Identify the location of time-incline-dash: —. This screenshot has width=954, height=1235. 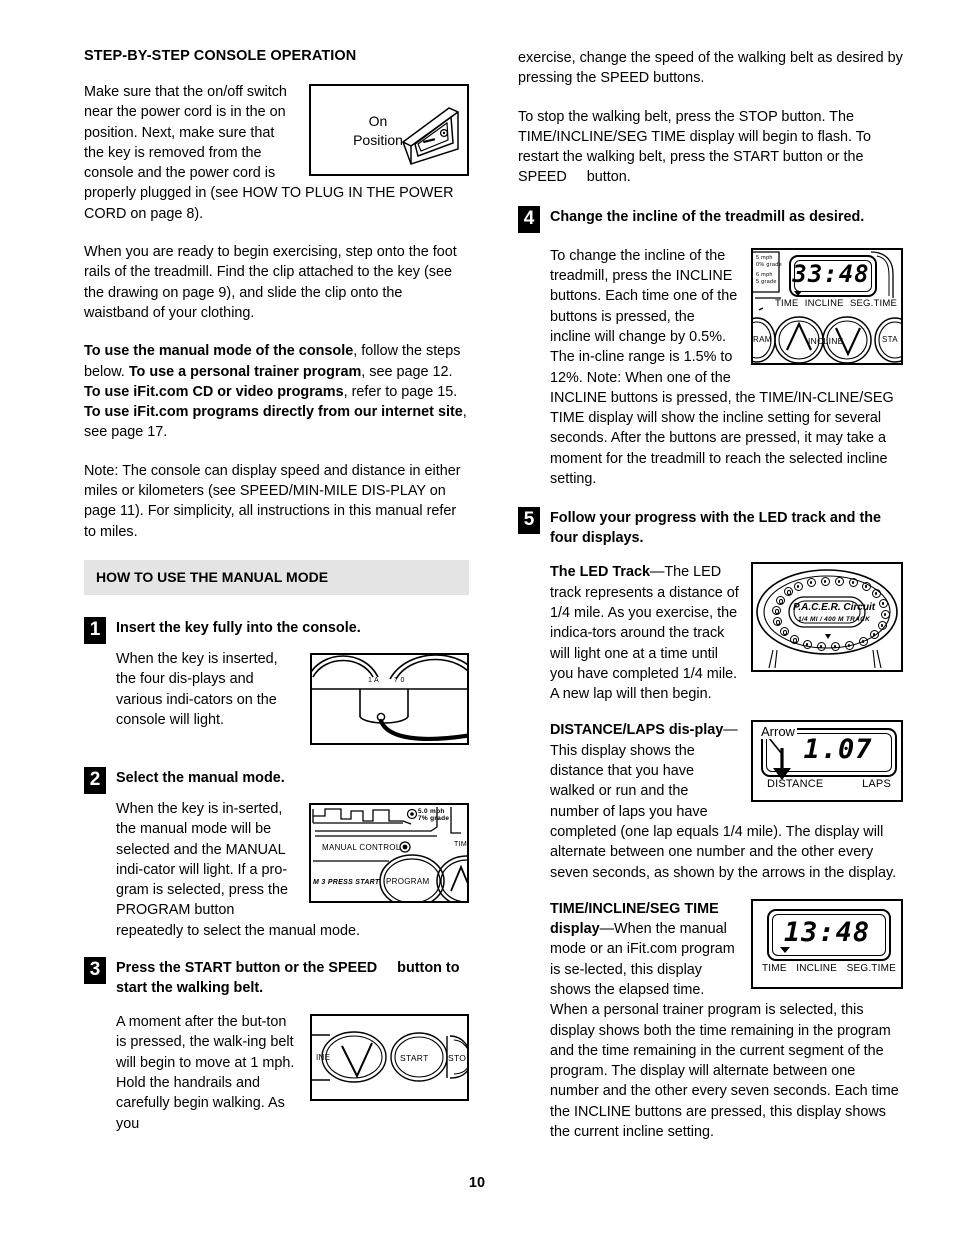
(606, 929).